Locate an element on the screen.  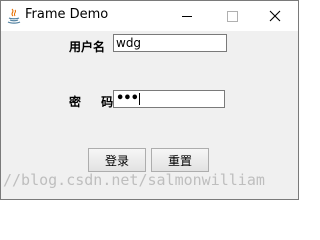
close-icon is located at coordinates (275, 16).